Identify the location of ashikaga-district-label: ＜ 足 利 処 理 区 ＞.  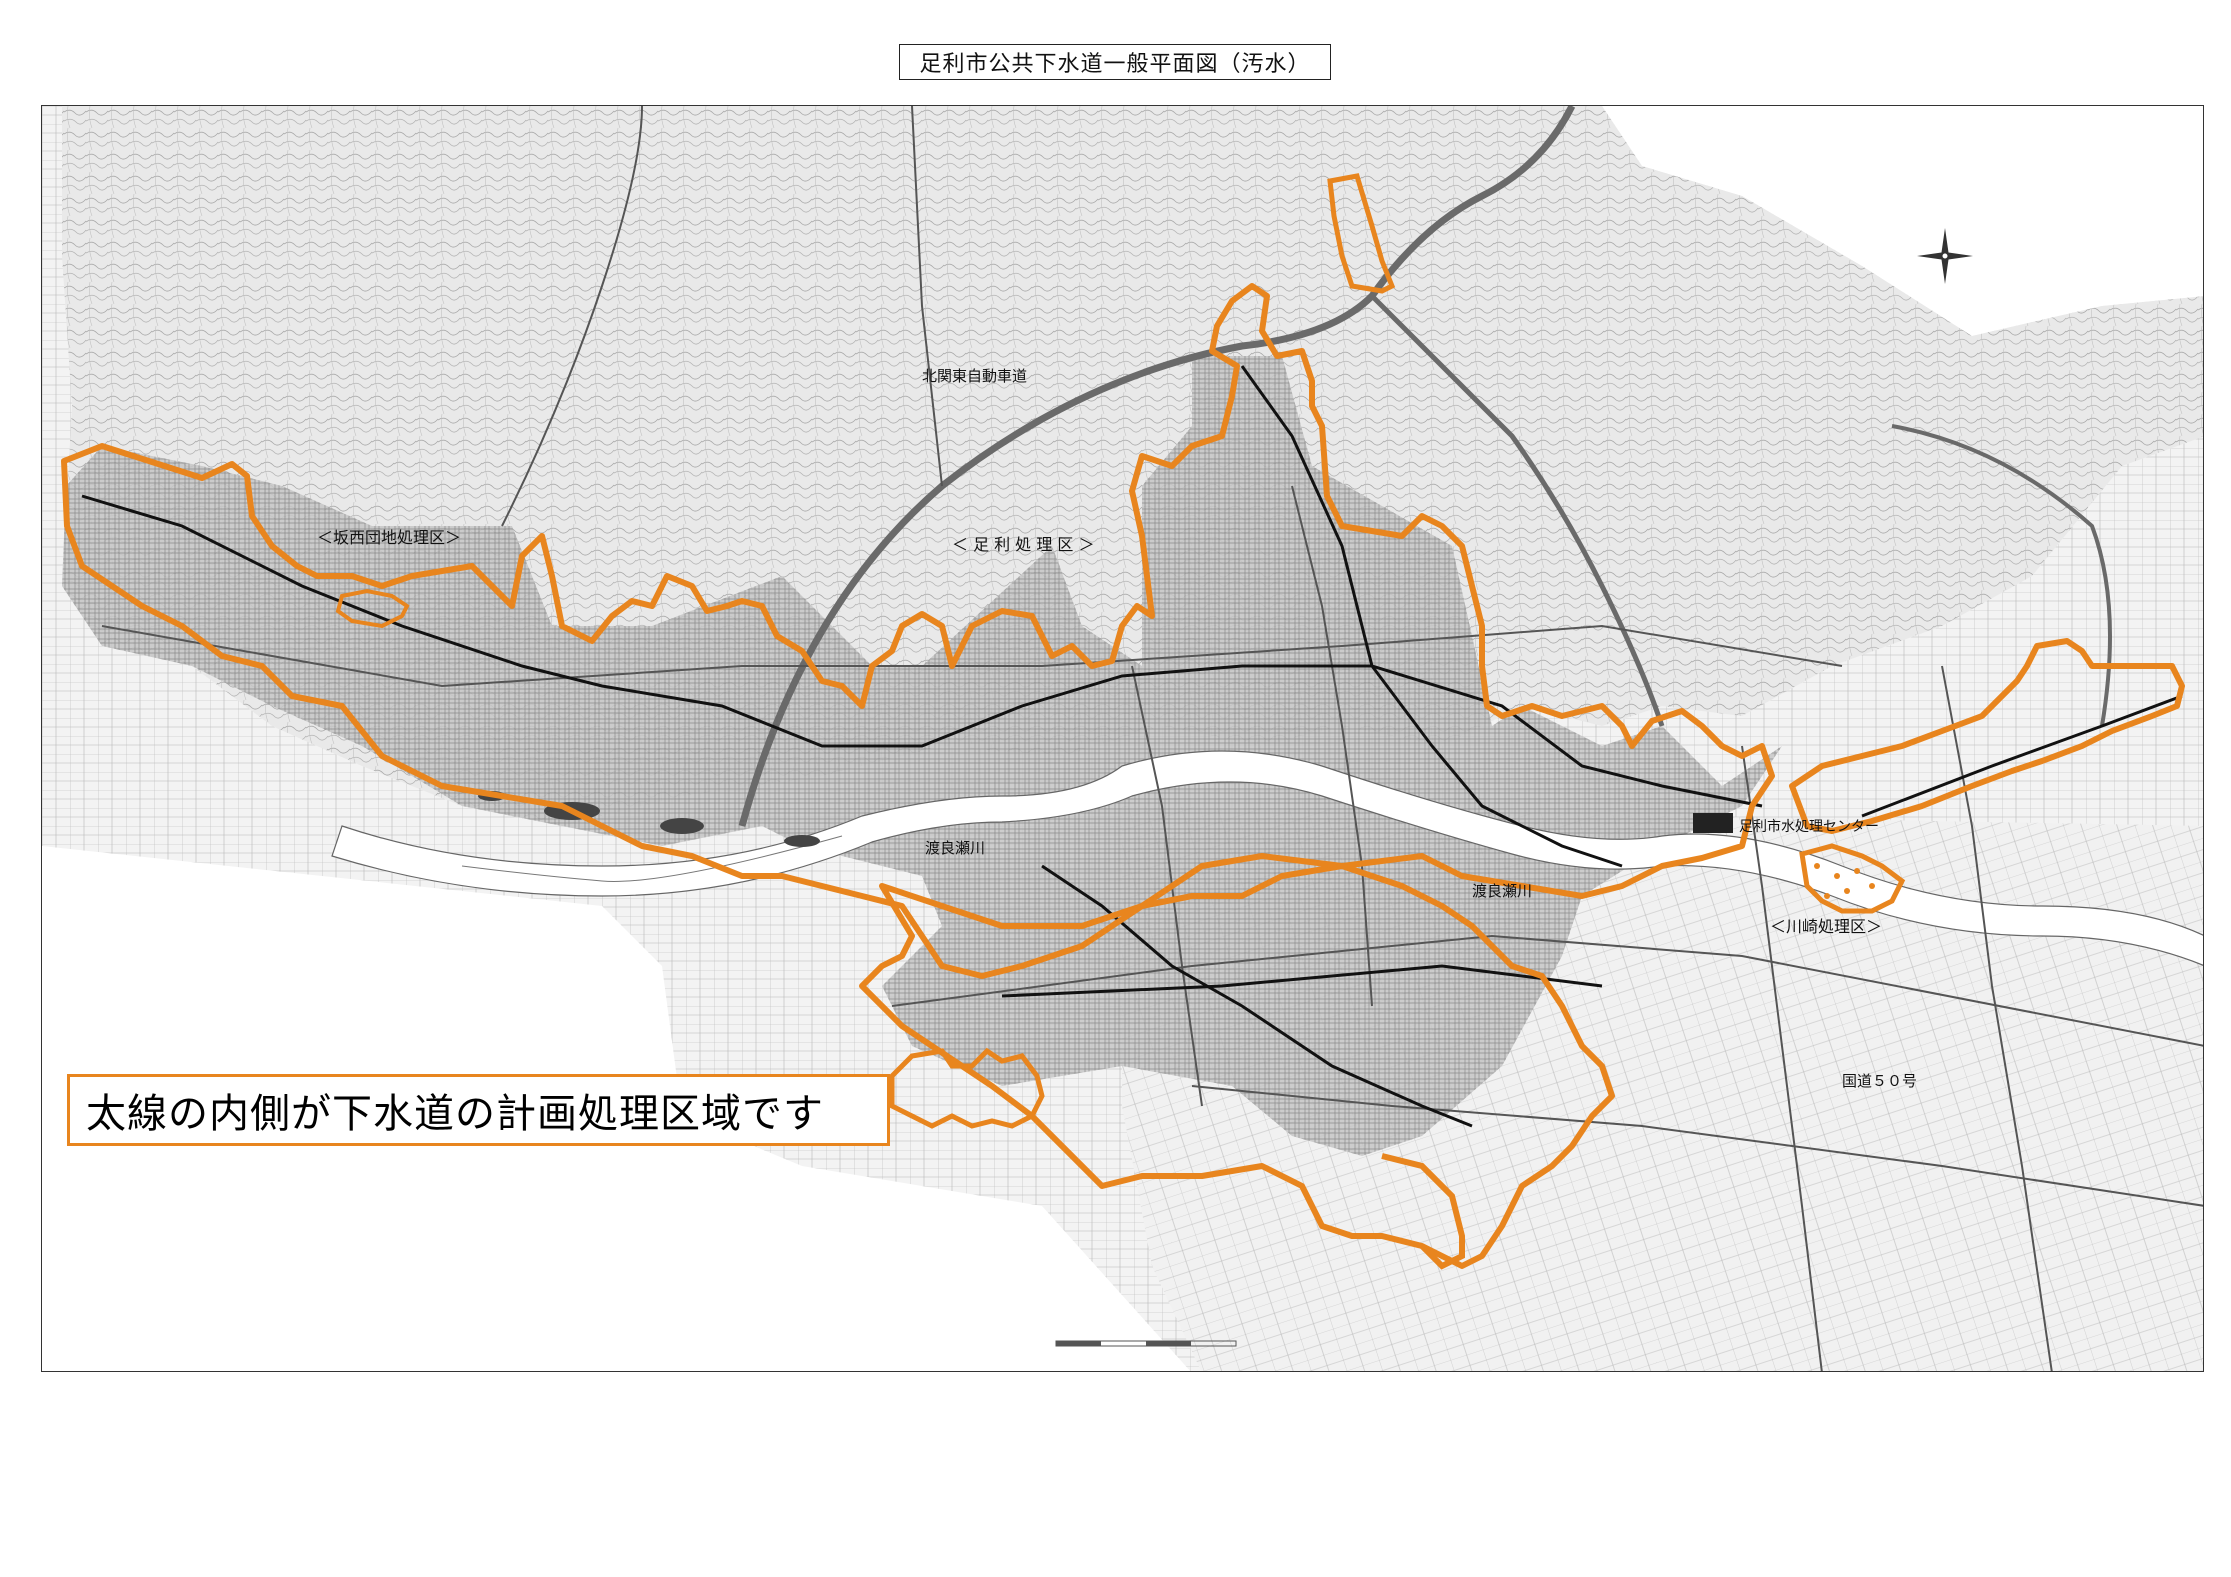
(1023, 544).